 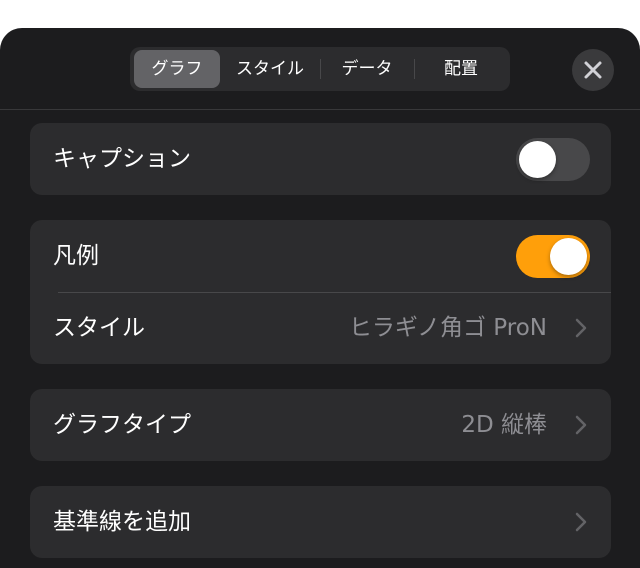 I want to click on caption-toggle, so click(x=553, y=159).